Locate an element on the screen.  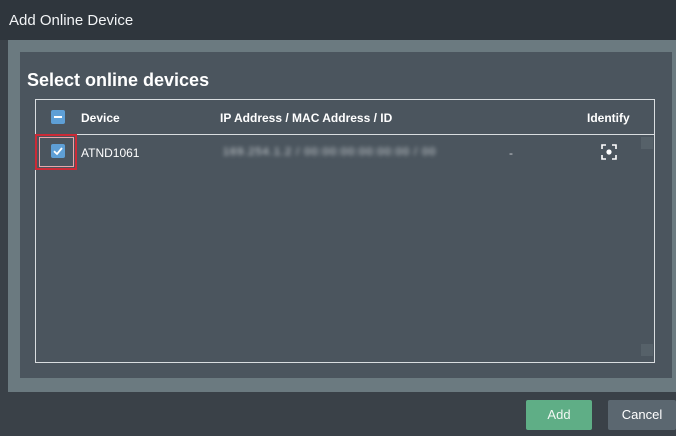
select-all-checkbox is located at coordinates (58, 117).